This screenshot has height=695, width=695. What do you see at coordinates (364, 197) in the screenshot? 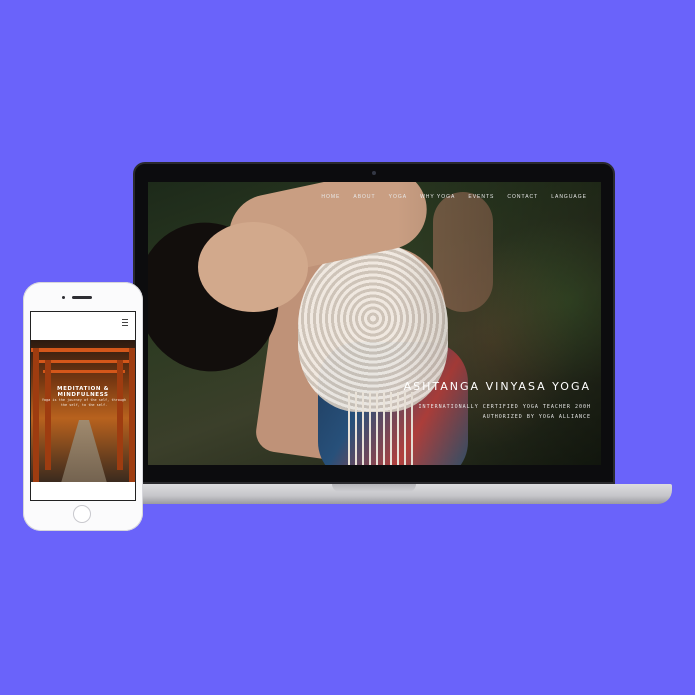
I see `nav-item-about: About` at bounding box center [364, 197].